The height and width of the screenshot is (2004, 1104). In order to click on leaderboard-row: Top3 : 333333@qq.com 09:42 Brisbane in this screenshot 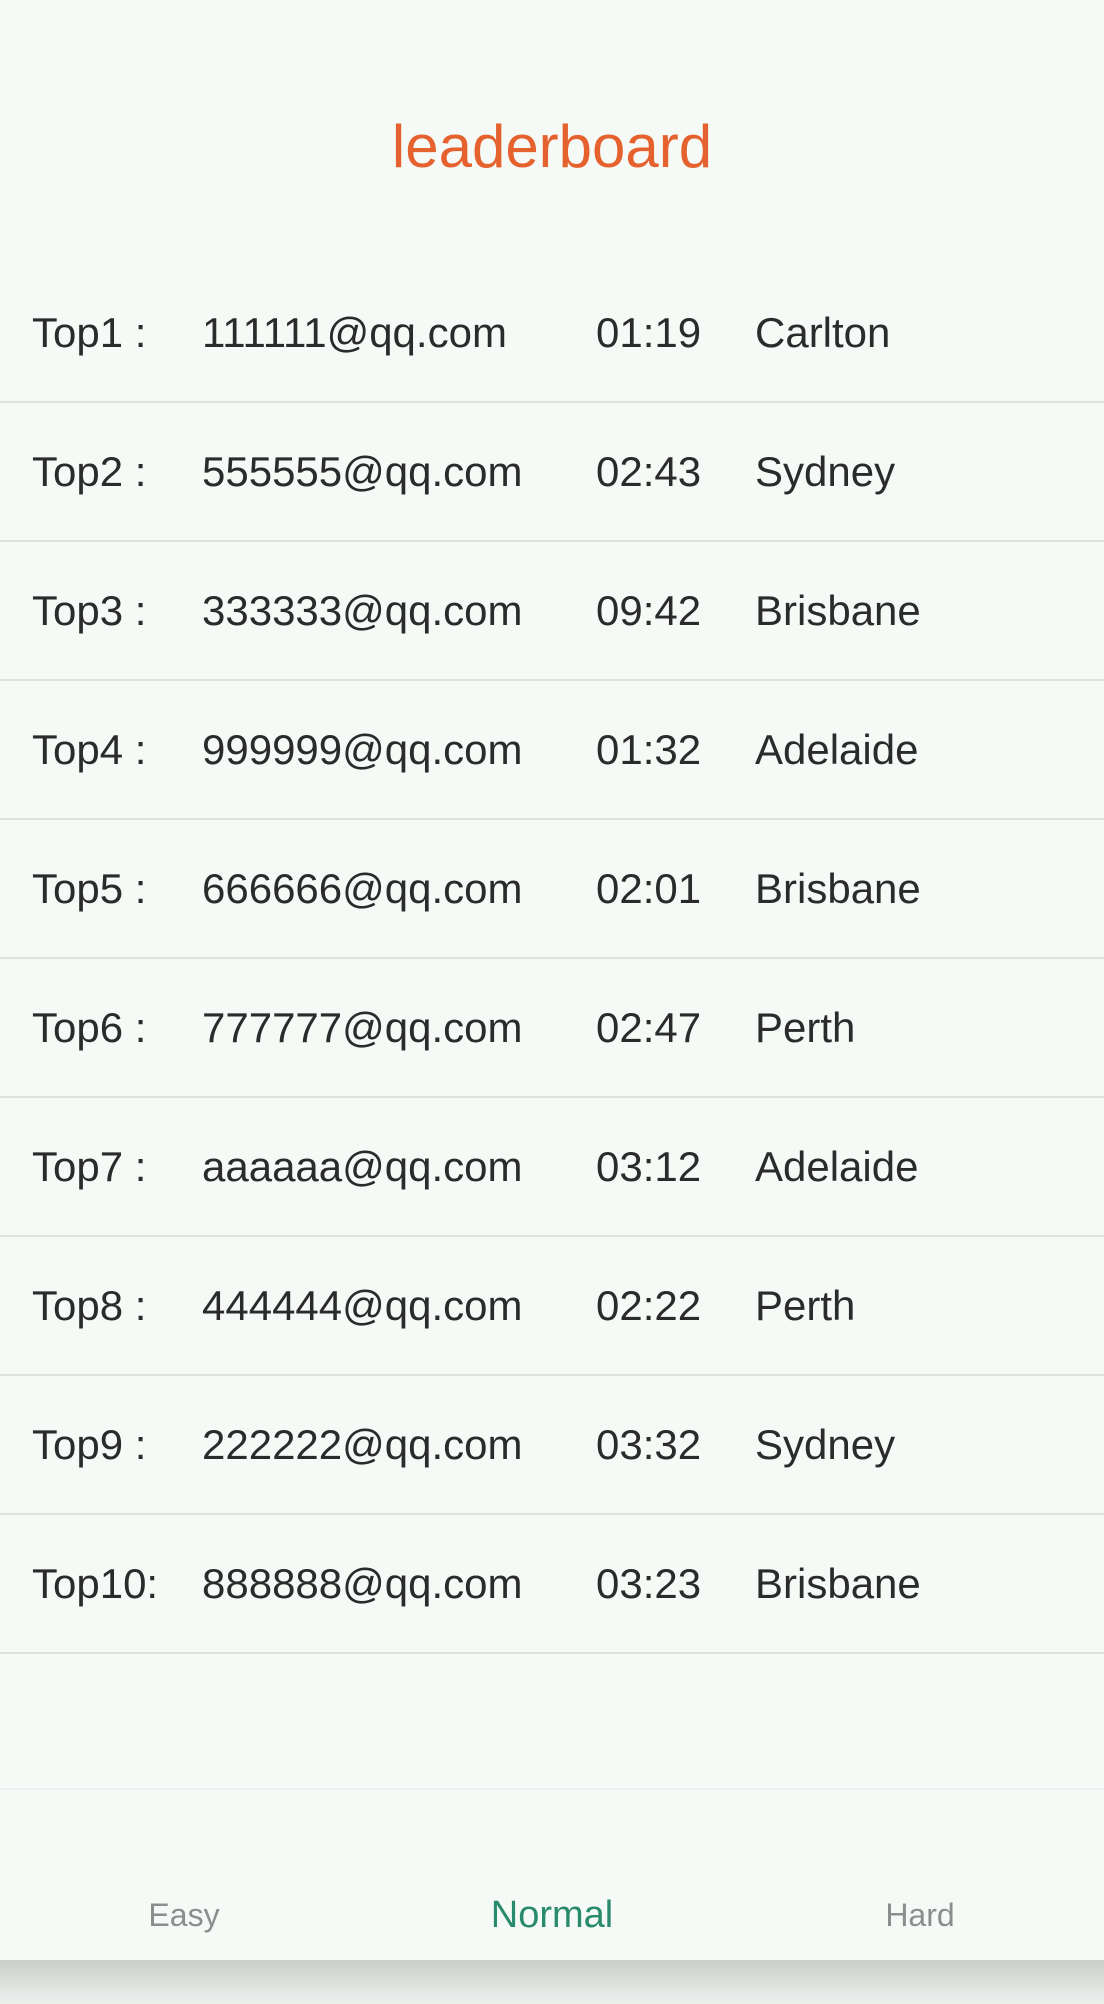, I will do `click(552, 611)`.